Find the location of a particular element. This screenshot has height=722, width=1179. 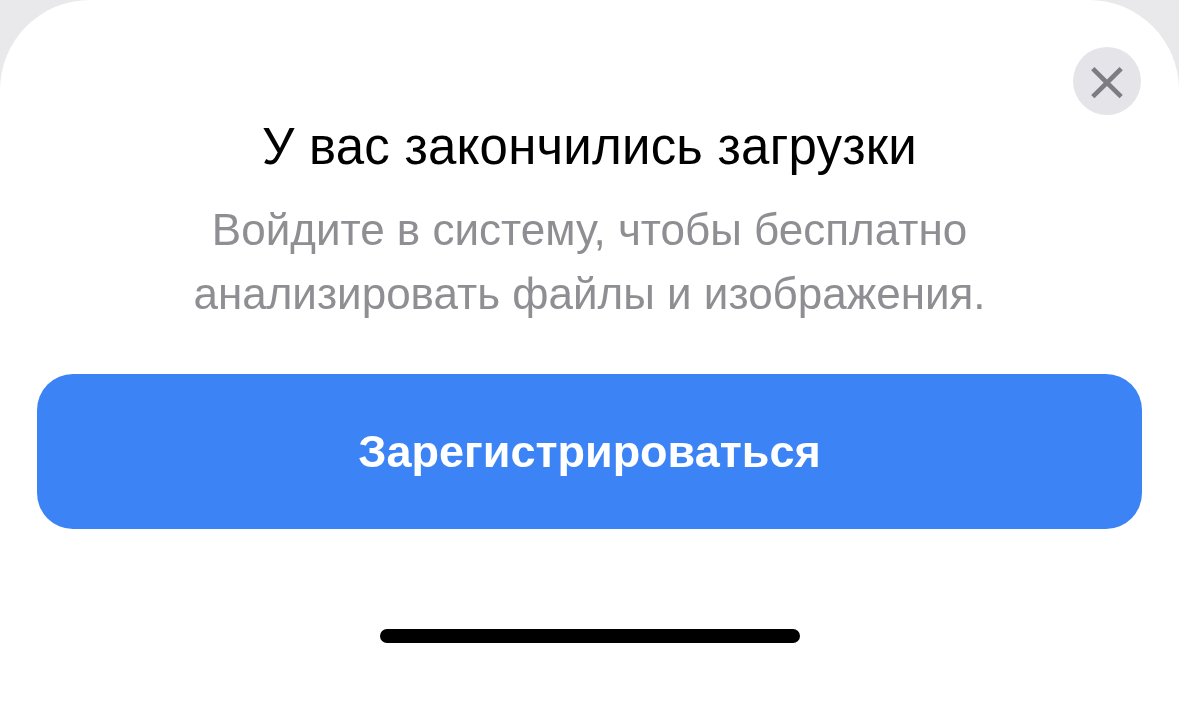

close-button: × is located at coordinates (1107, 81).